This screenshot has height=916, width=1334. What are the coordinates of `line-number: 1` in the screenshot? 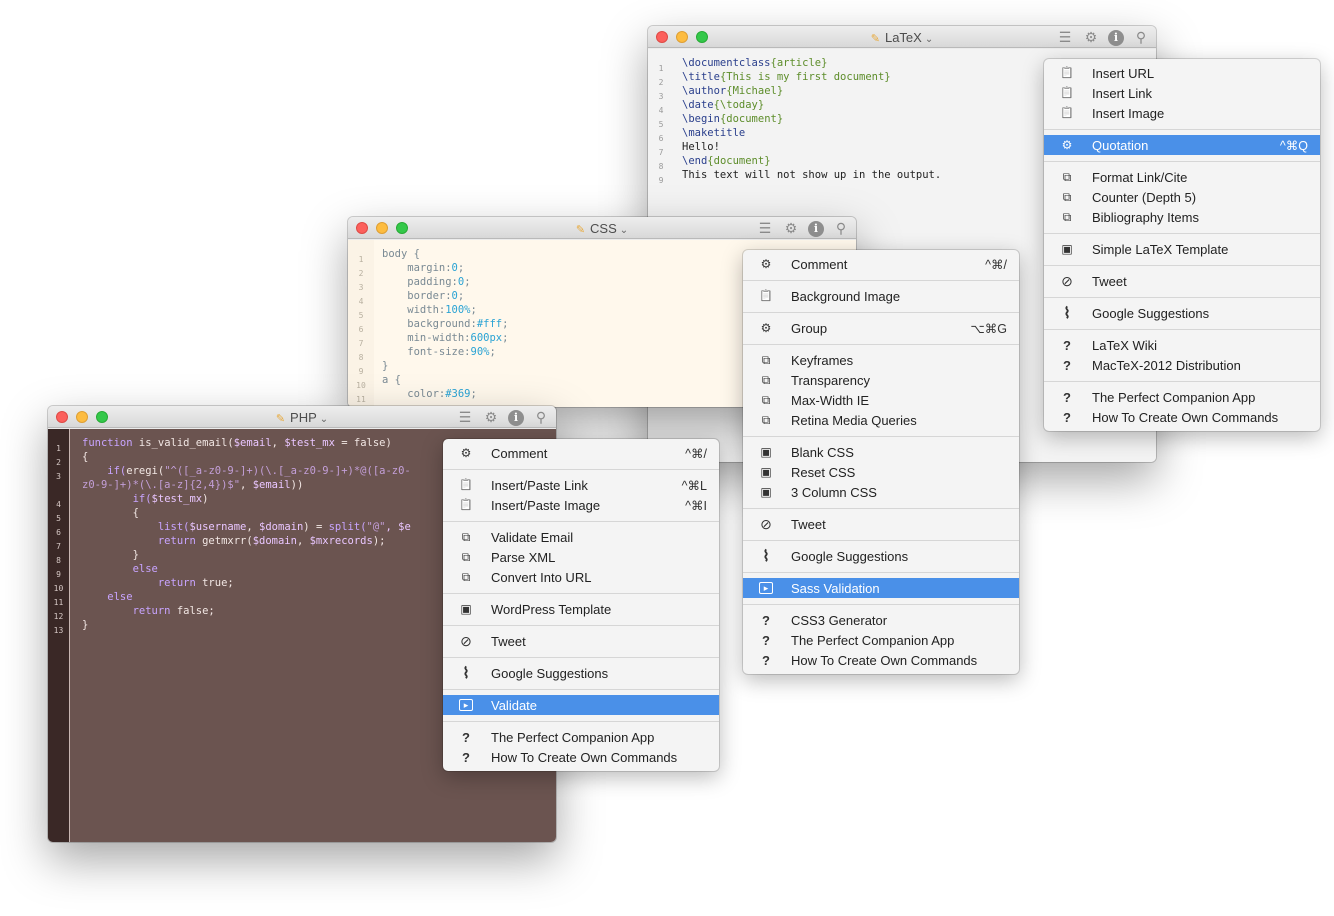 It's located at (661, 68).